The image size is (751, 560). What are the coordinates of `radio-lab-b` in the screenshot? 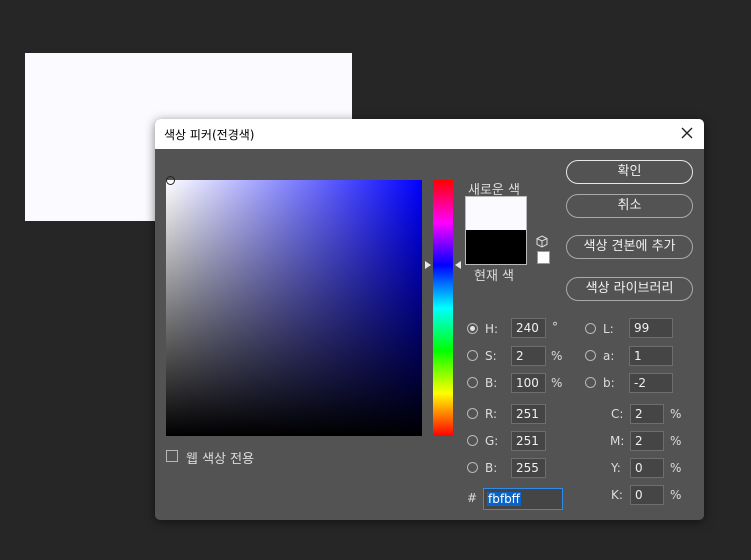 It's located at (590, 382).